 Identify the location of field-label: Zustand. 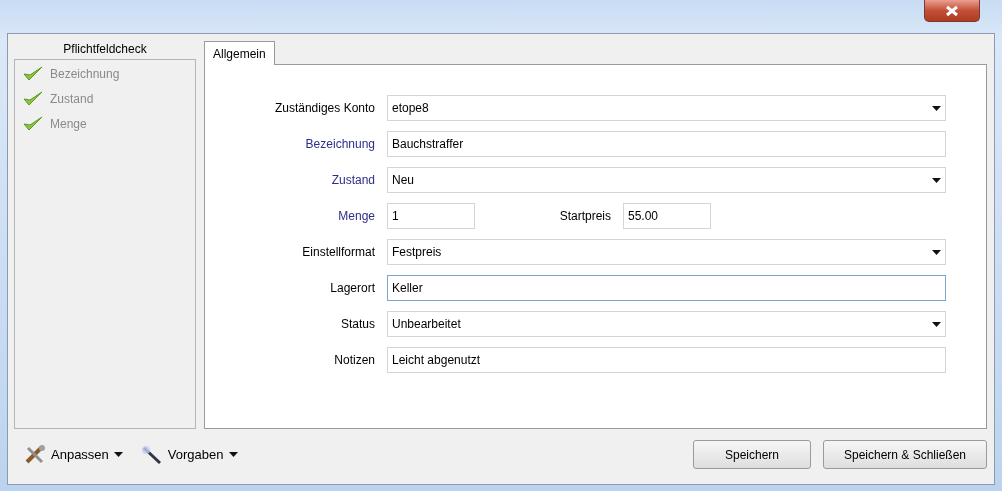
(353, 180).